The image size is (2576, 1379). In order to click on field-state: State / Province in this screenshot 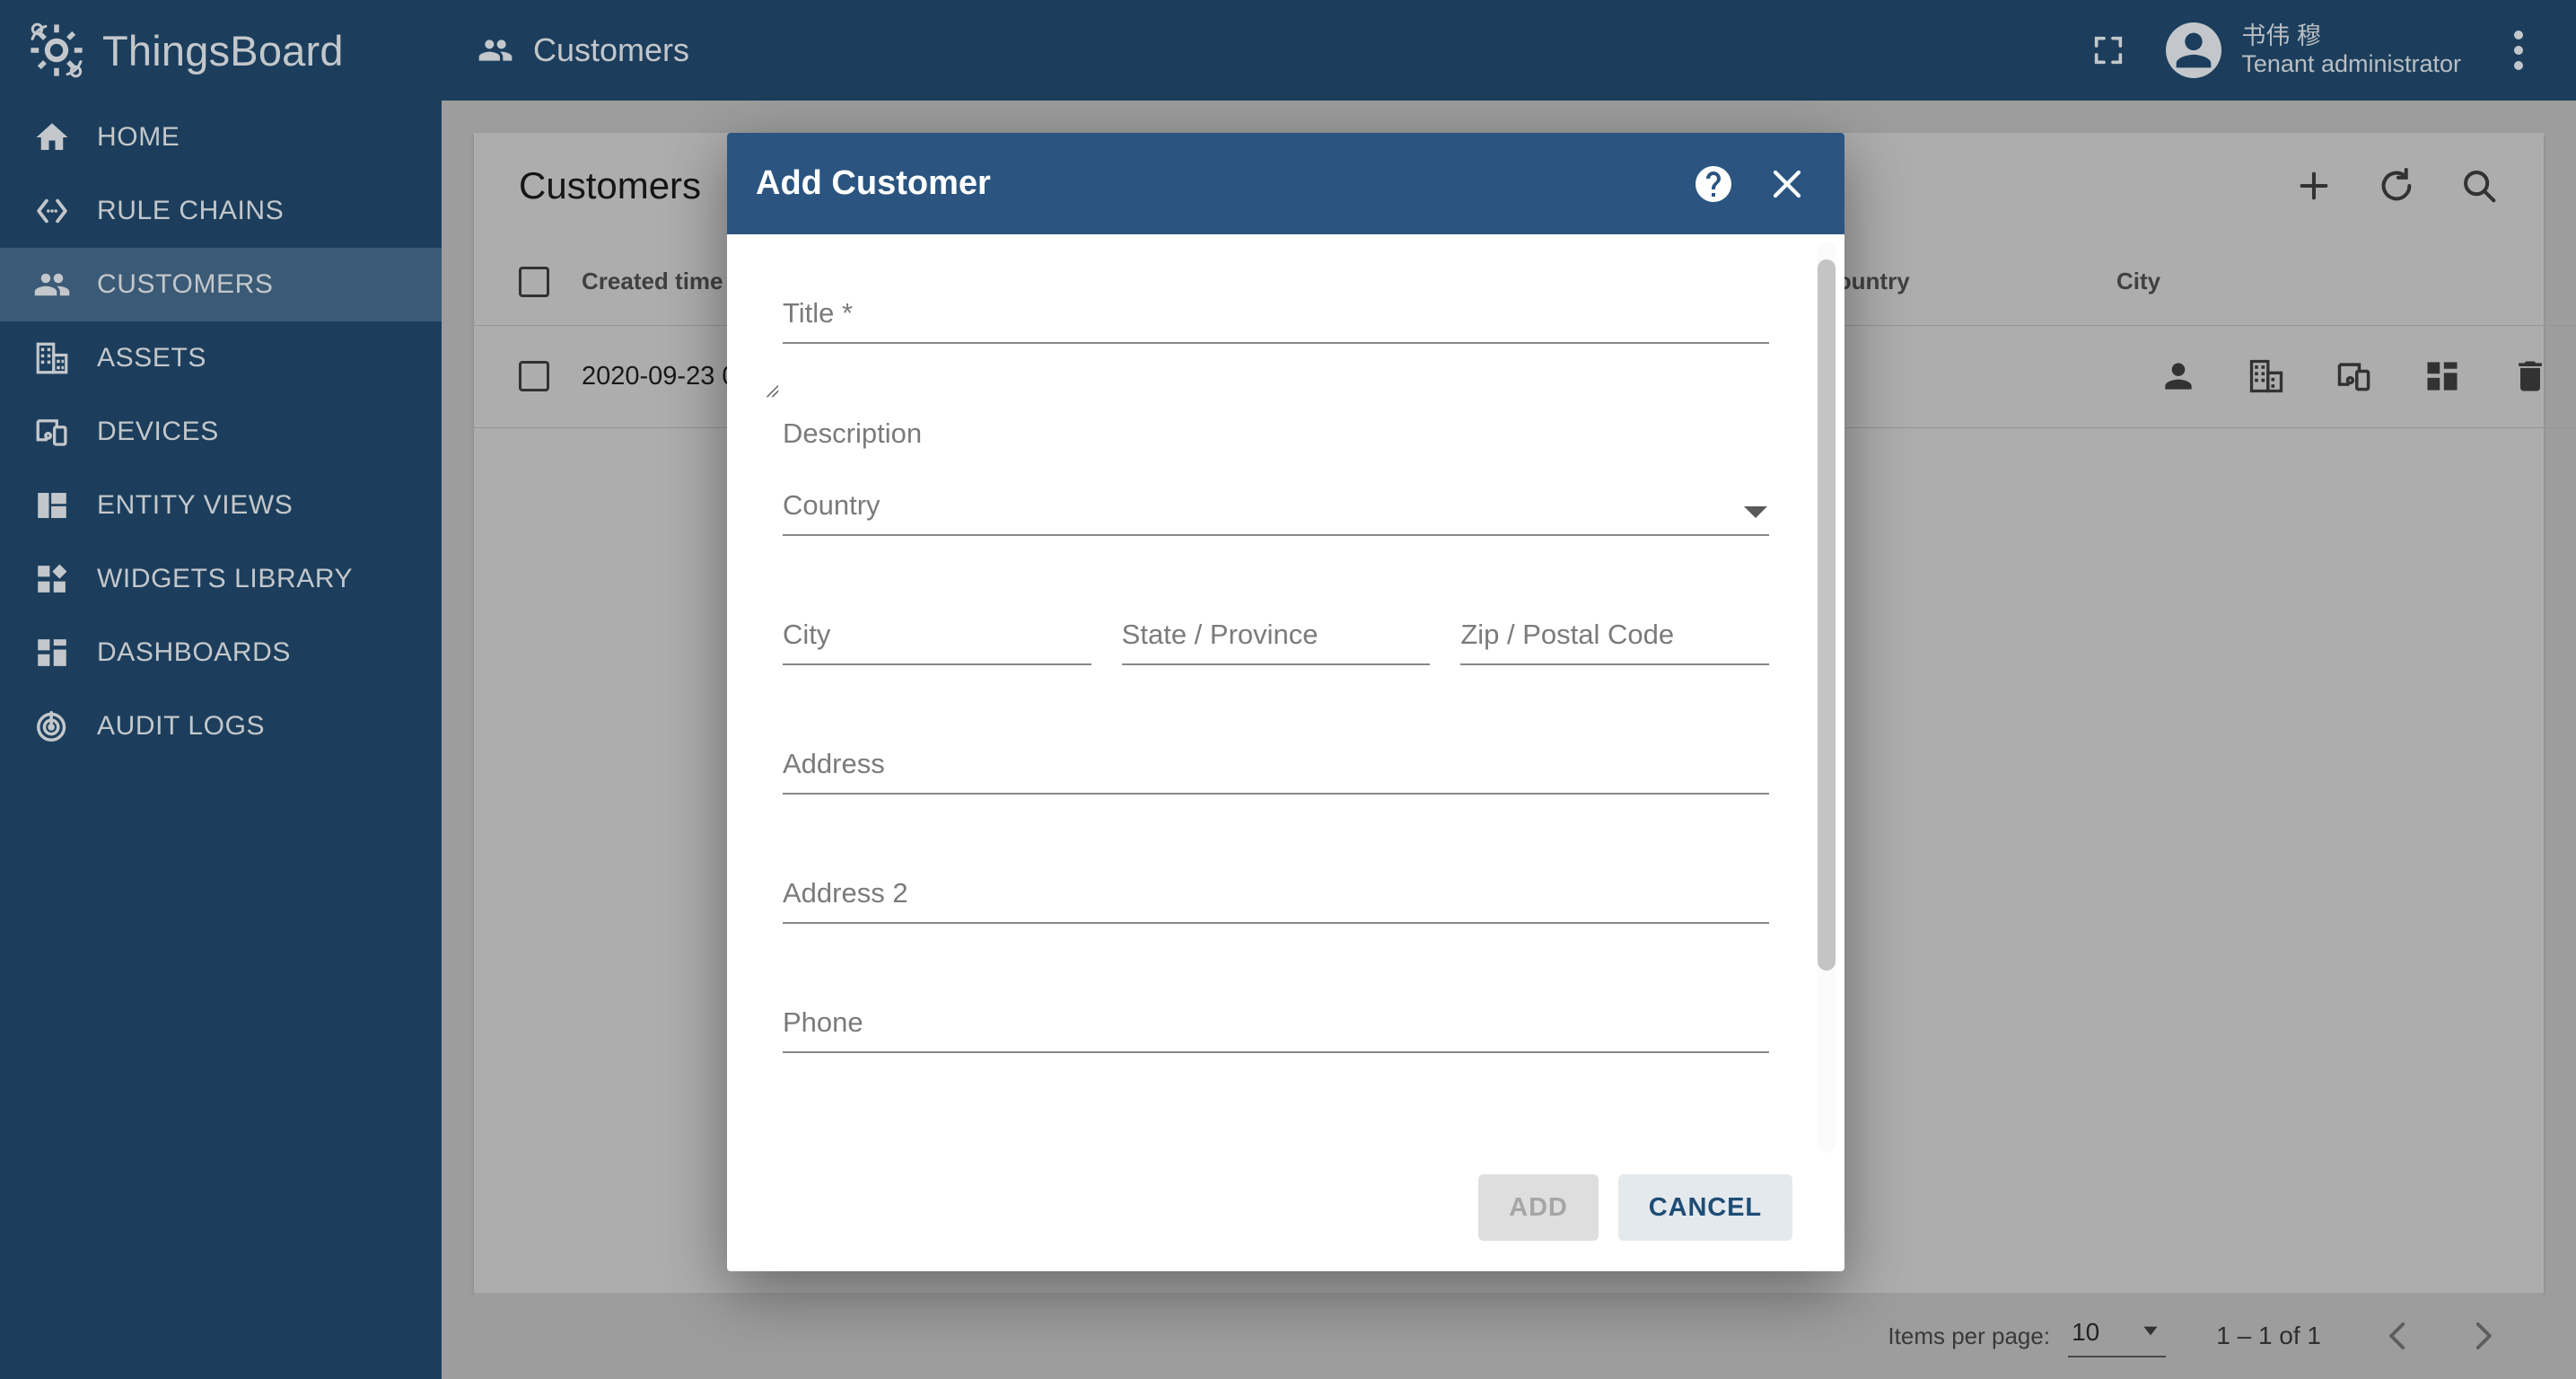, I will do `click(1276, 632)`.